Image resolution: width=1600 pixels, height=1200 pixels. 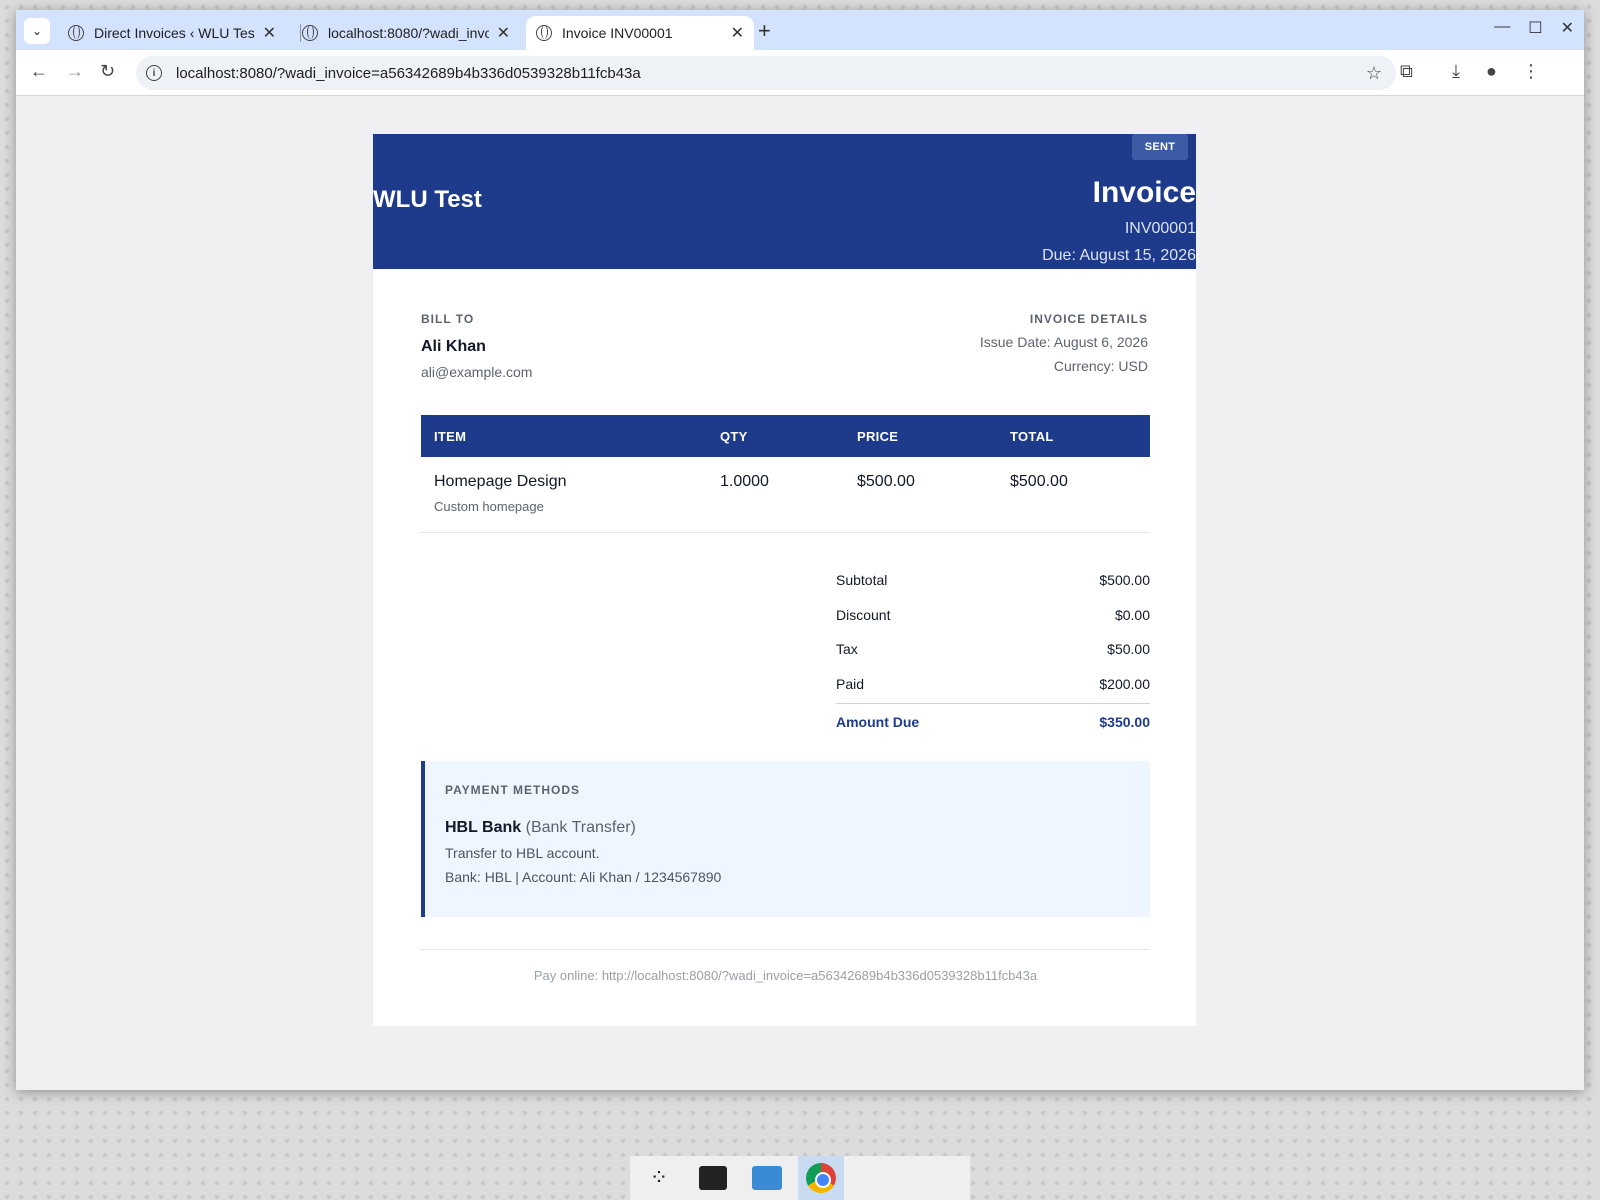 What do you see at coordinates (767, 1178) in the screenshot?
I see `files-app-icon` at bounding box center [767, 1178].